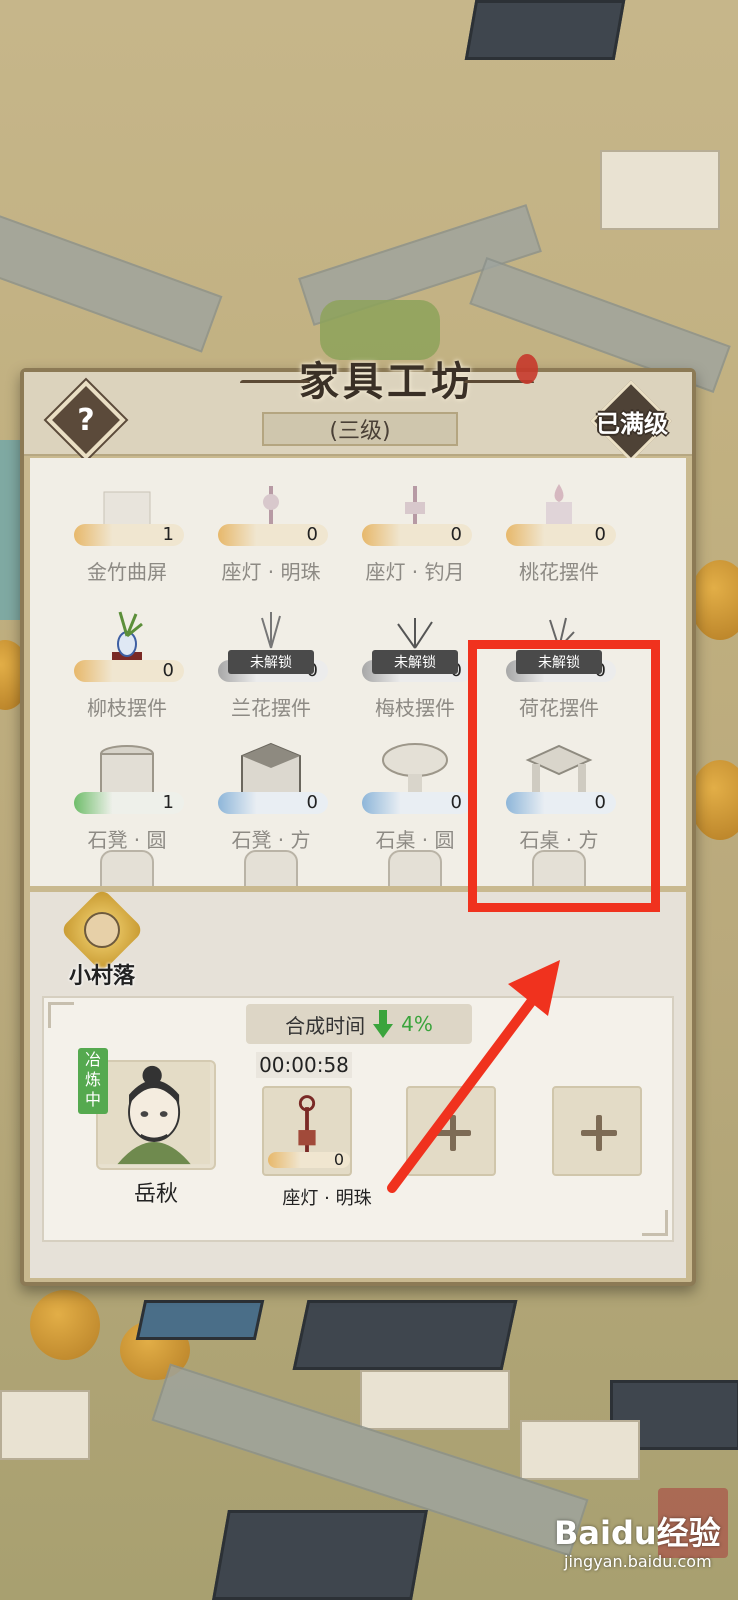 The image size is (738, 1600). What do you see at coordinates (93, 1081) in the screenshot?
I see `worker-status-badge: 冶炼中` at bounding box center [93, 1081].